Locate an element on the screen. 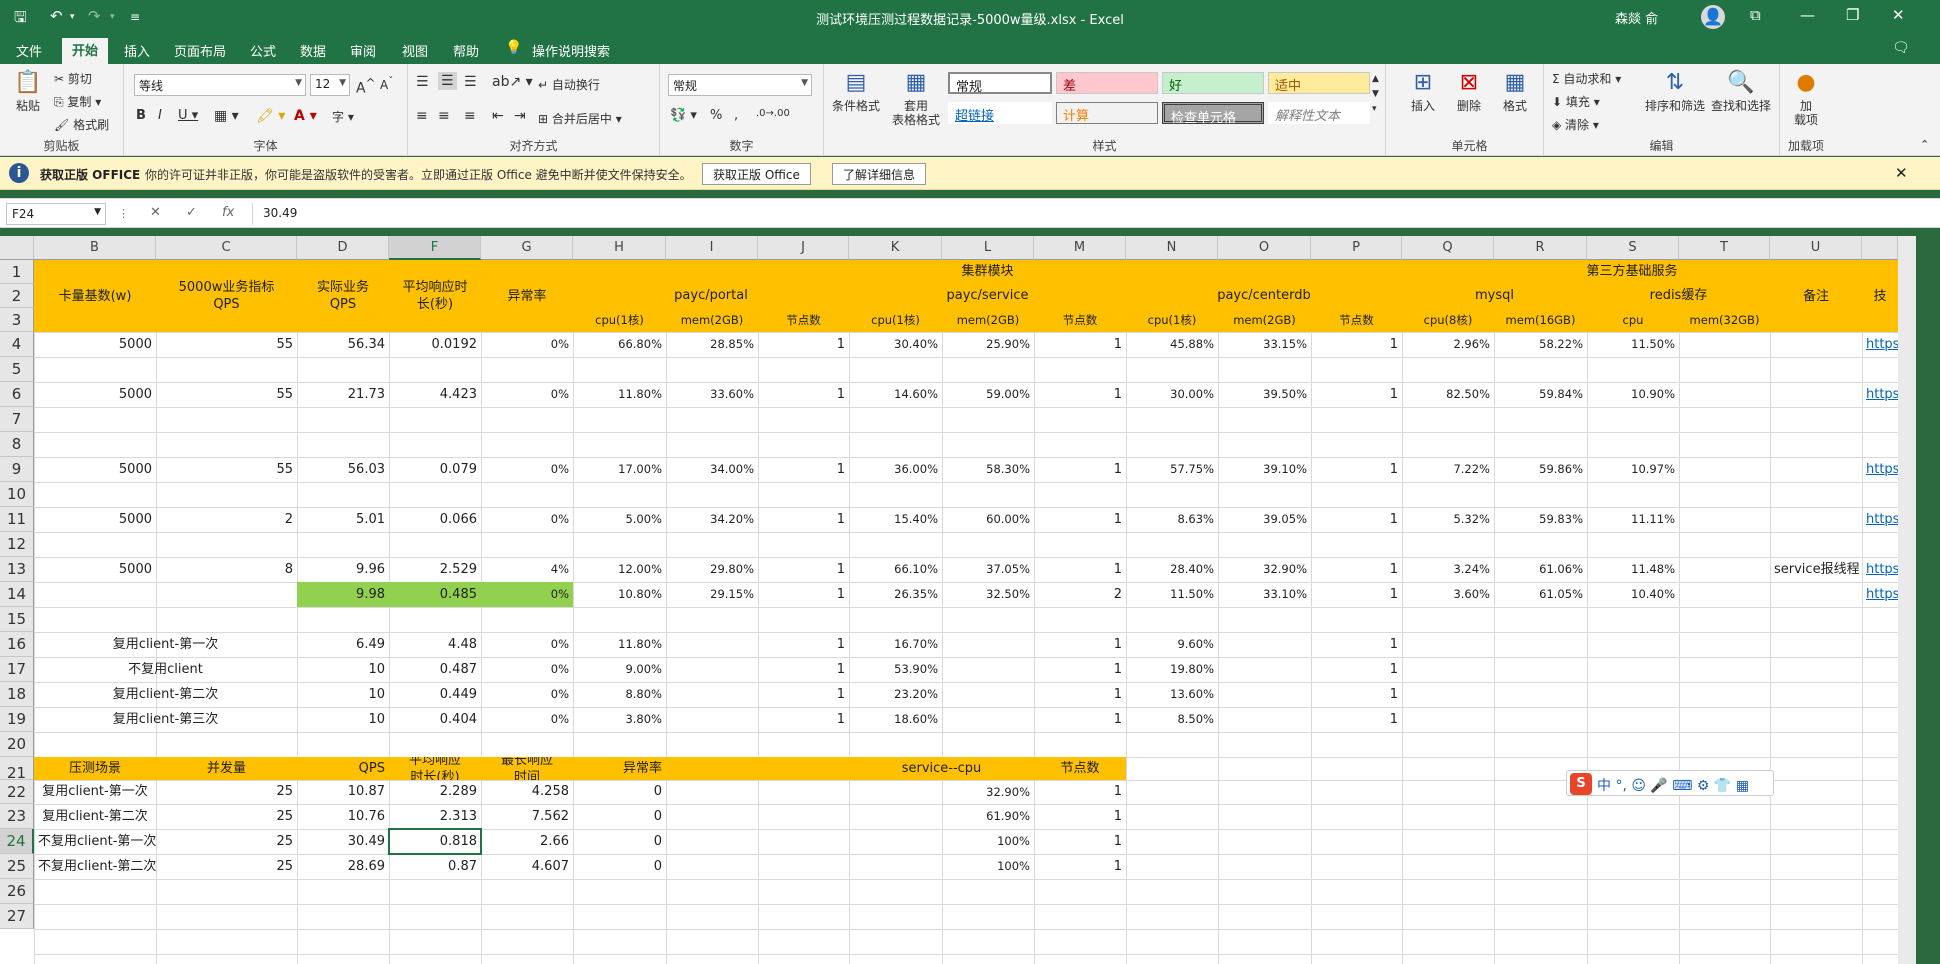  cell: 36.00% is located at coordinates (895, 469).